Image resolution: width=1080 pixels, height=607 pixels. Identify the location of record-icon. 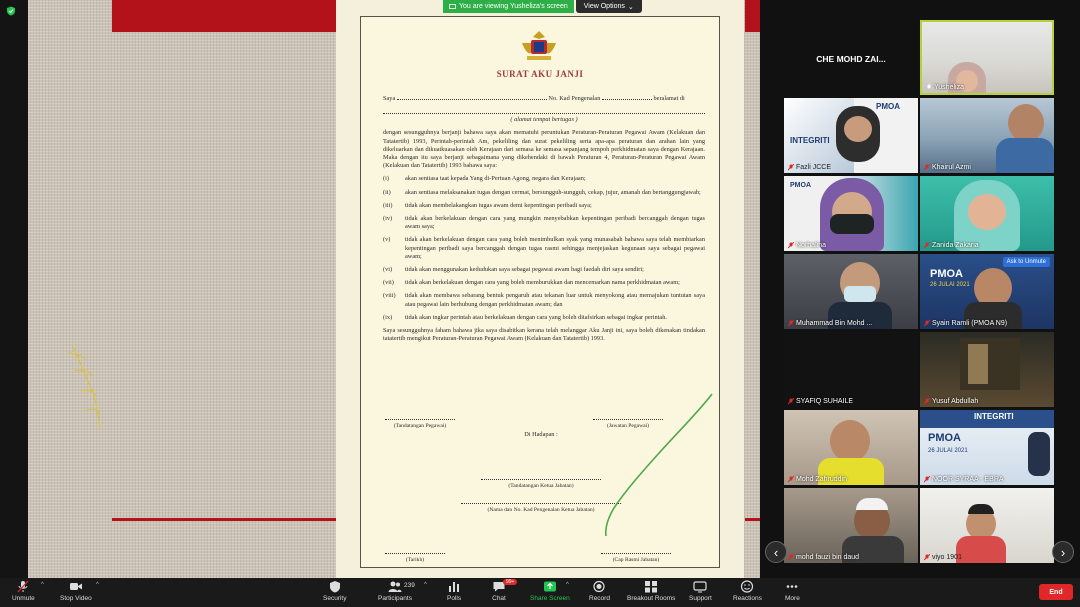
(599, 586).